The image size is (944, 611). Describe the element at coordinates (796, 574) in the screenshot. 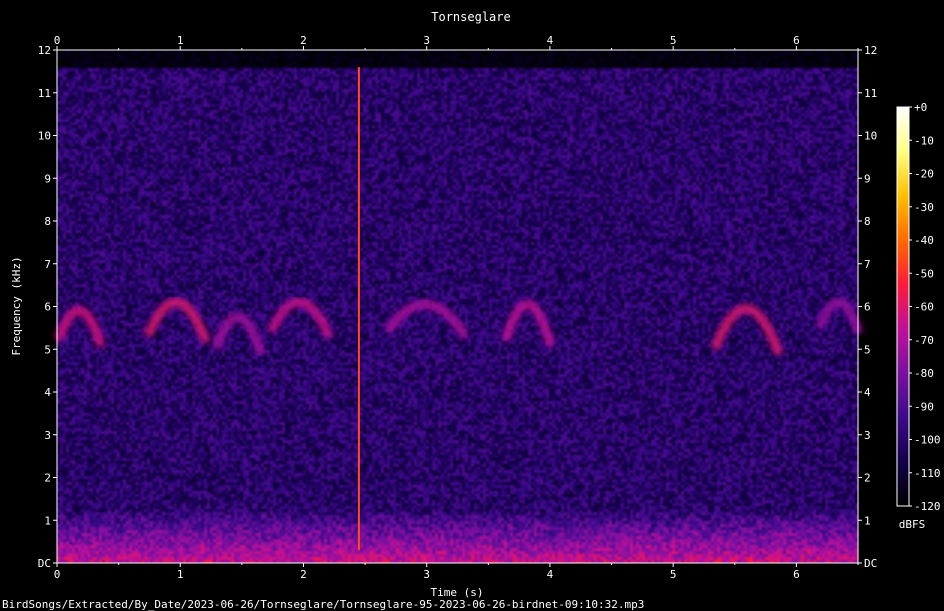

I see `x-tick-label: 6` at that location.